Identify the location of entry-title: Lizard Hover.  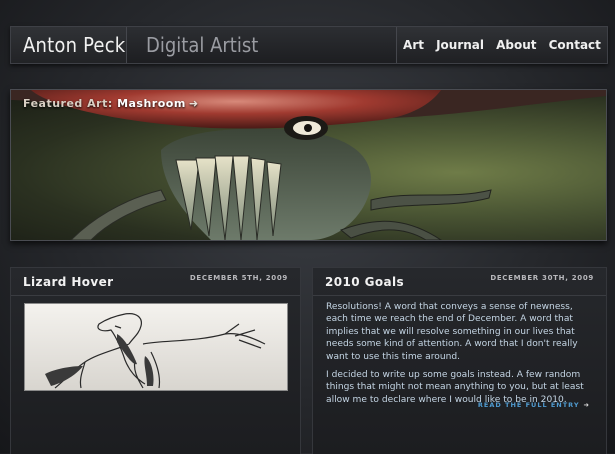
(68, 282).